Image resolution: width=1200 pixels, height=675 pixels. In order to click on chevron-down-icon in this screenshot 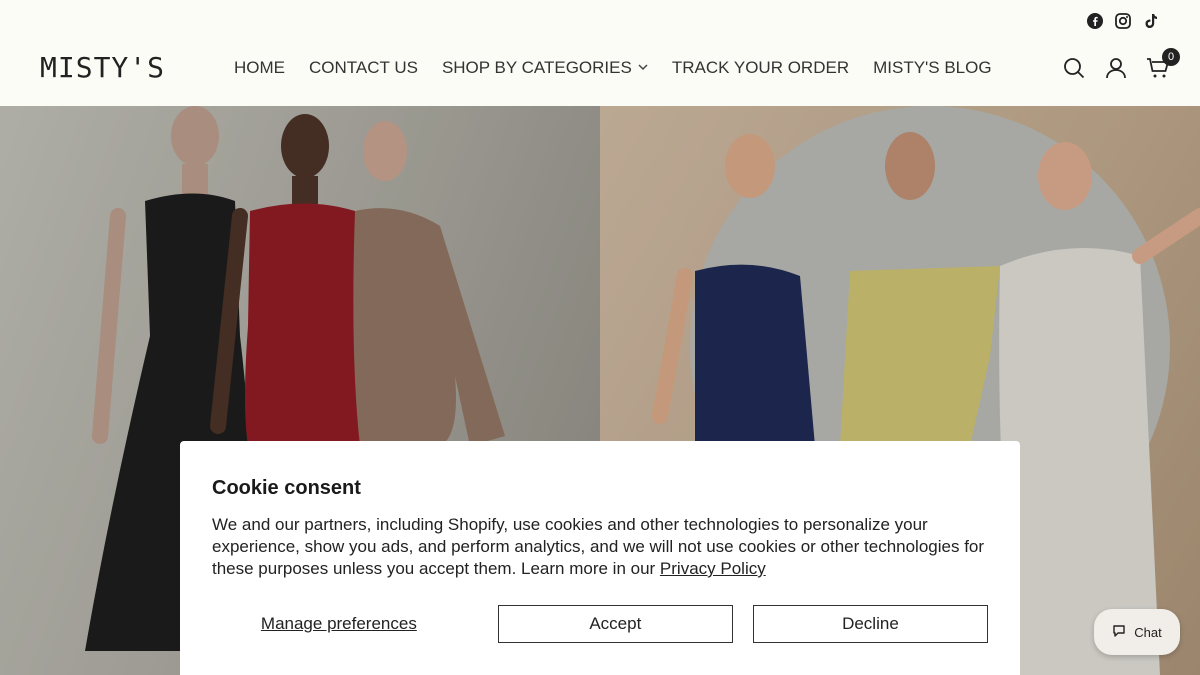, I will do `click(643, 68)`.